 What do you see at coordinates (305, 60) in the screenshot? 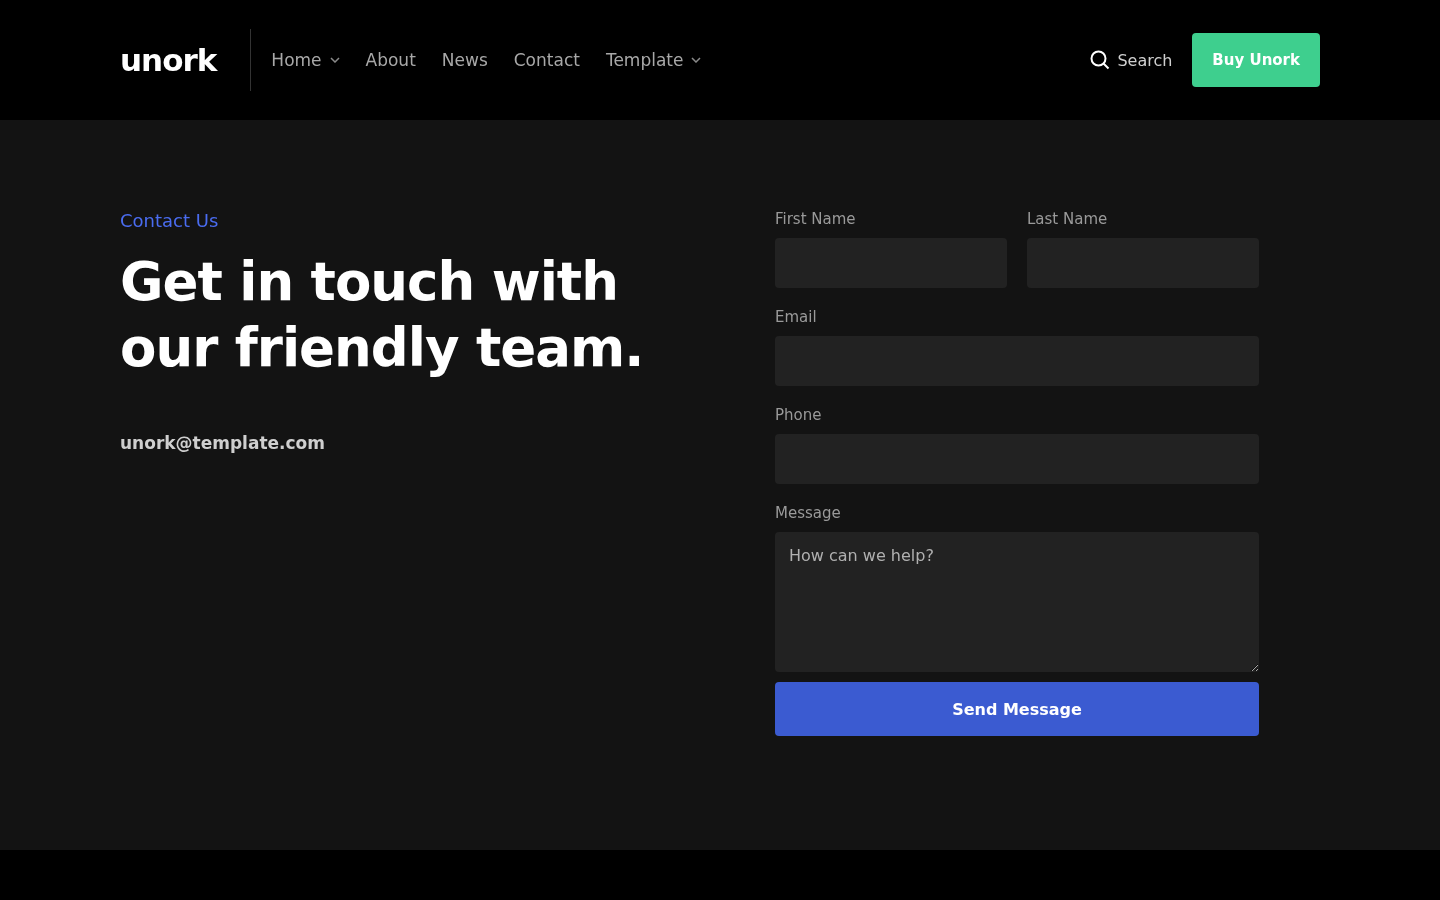
I see `nav-link: Home` at bounding box center [305, 60].